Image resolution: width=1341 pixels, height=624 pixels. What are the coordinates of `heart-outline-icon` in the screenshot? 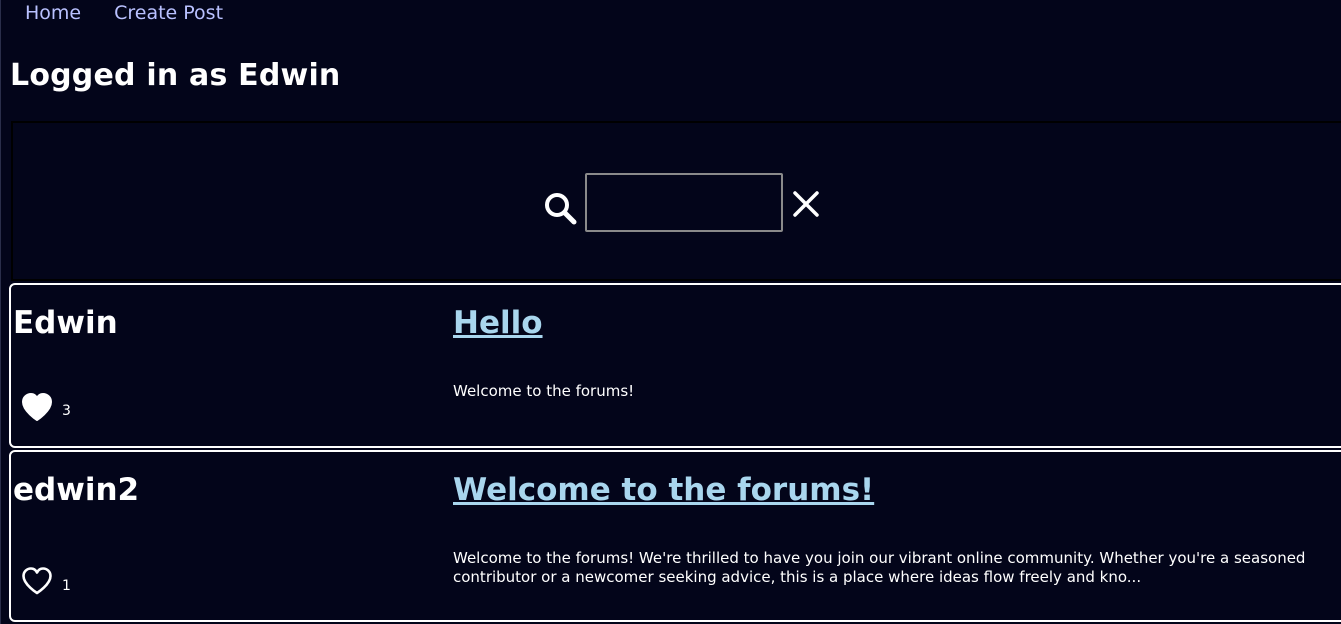 It's located at (37, 581).